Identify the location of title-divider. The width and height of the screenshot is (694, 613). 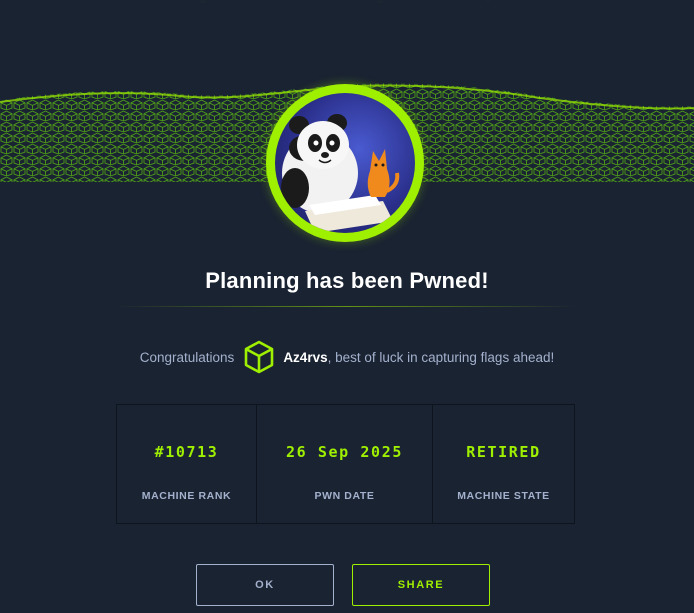
(347, 306).